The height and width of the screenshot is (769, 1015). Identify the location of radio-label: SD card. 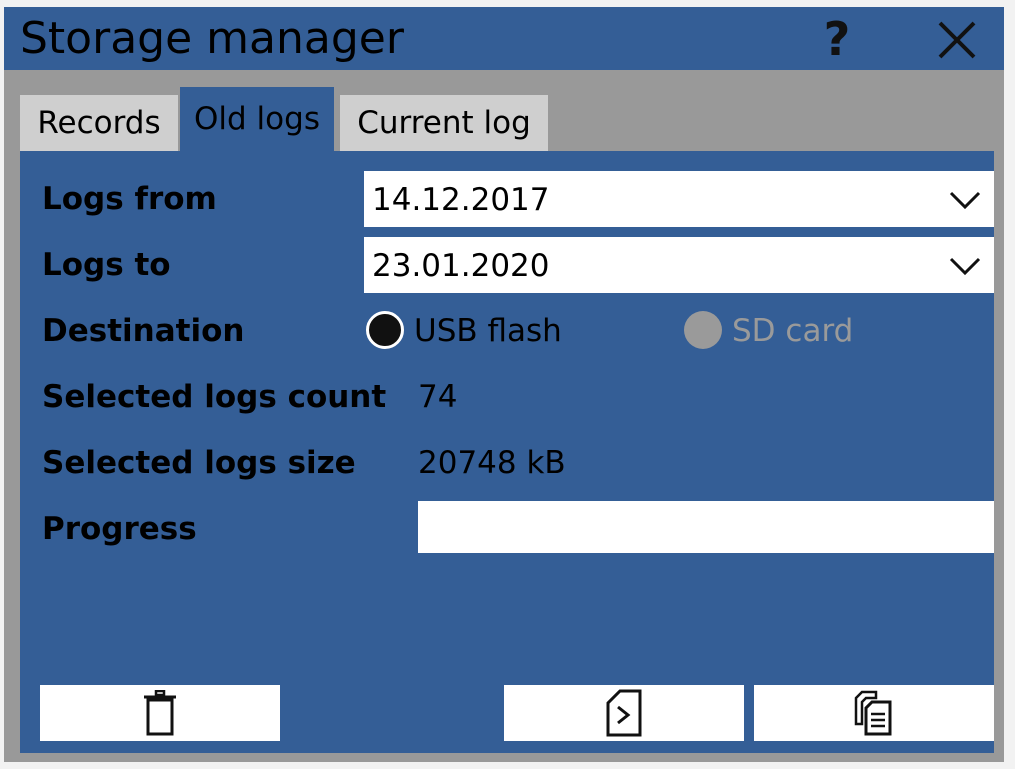
(793, 331).